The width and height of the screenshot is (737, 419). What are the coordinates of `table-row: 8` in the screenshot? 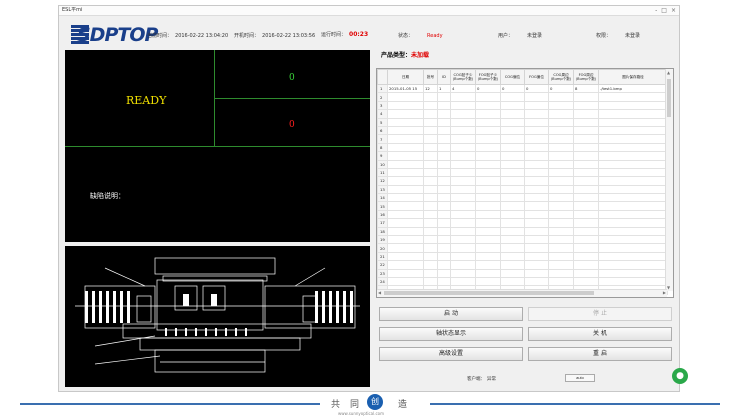 It's located at (522, 147).